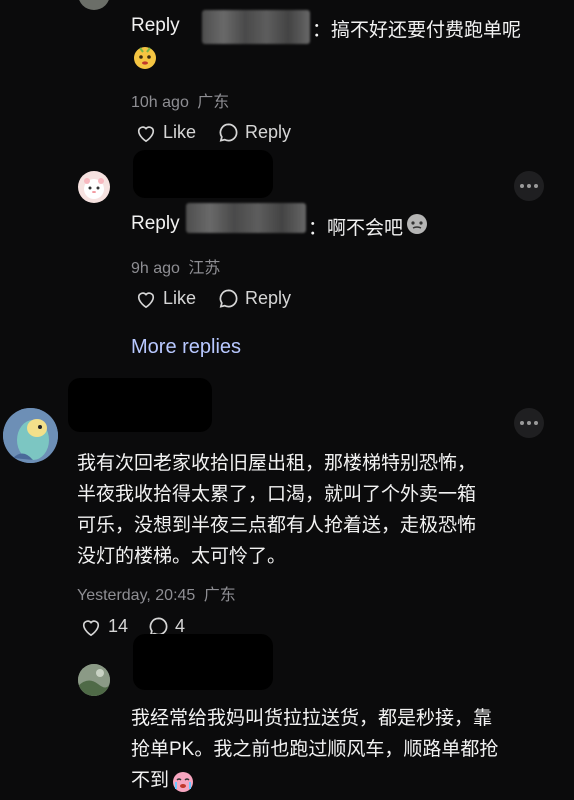 This screenshot has height=800, width=574. Describe the element at coordinates (136, 595) in the screenshot. I see `time-text: Yesterday, 20:45` at that location.